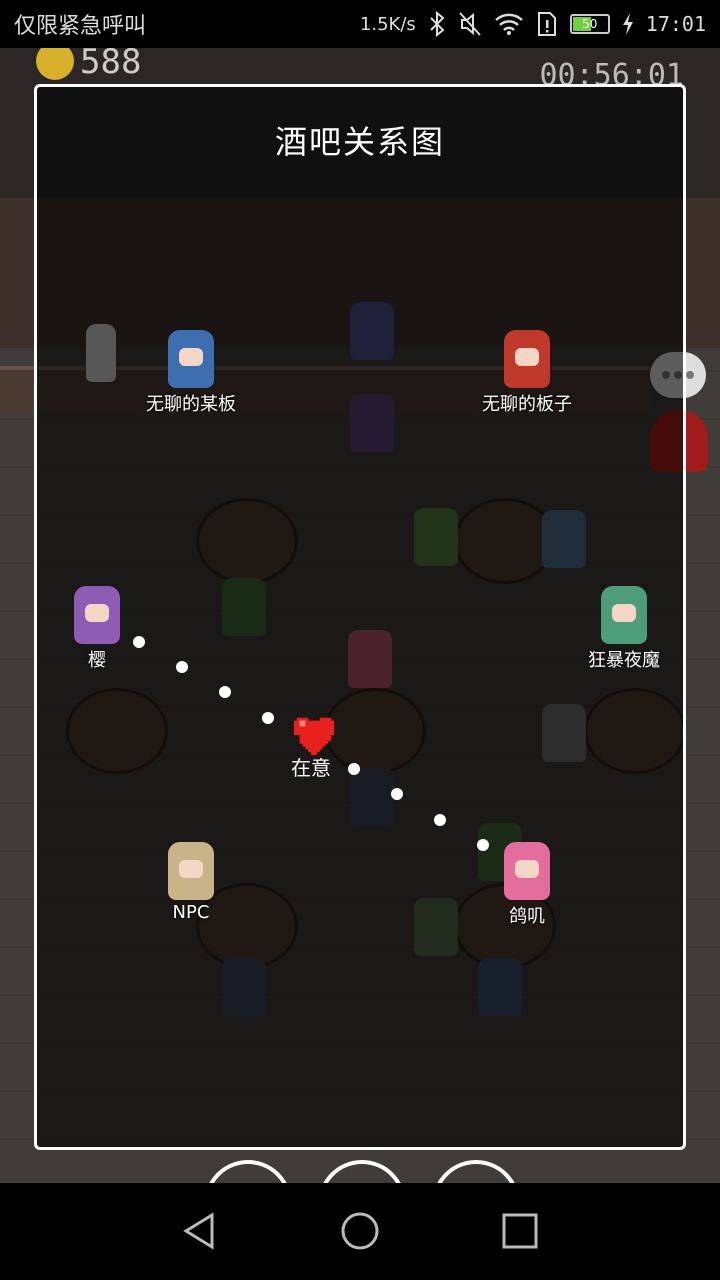 This screenshot has height=1280, width=720. What do you see at coordinates (546, 24) in the screenshot?
I see `sim-alert-icon` at bounding box center [546, 24].